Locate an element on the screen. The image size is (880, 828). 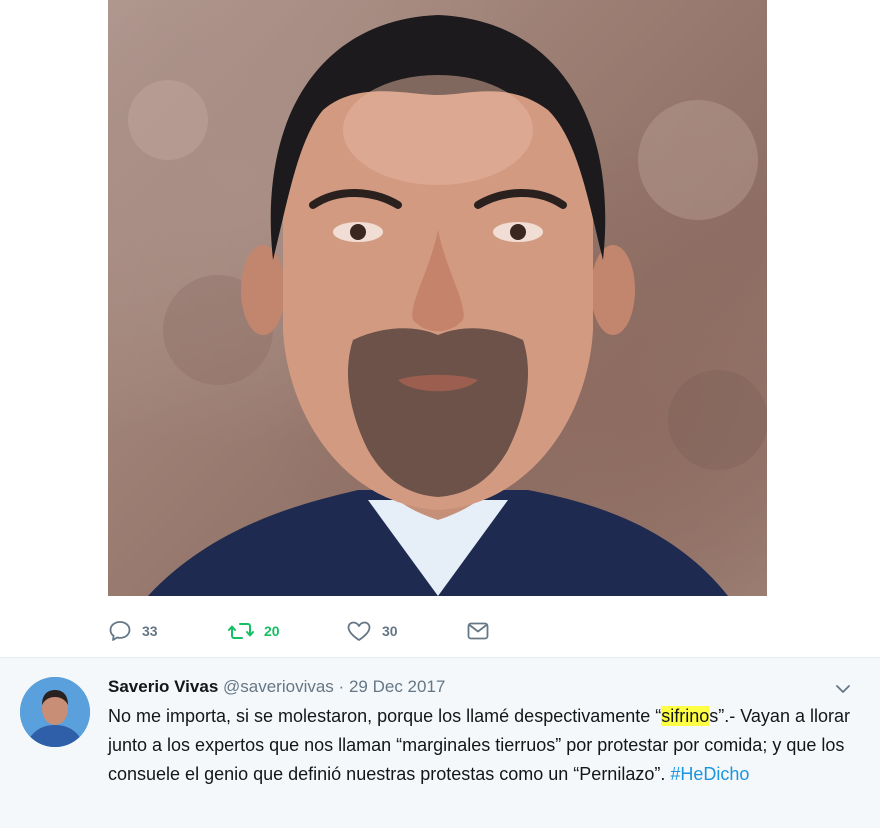
avatar is located at coordinates (55, 712).